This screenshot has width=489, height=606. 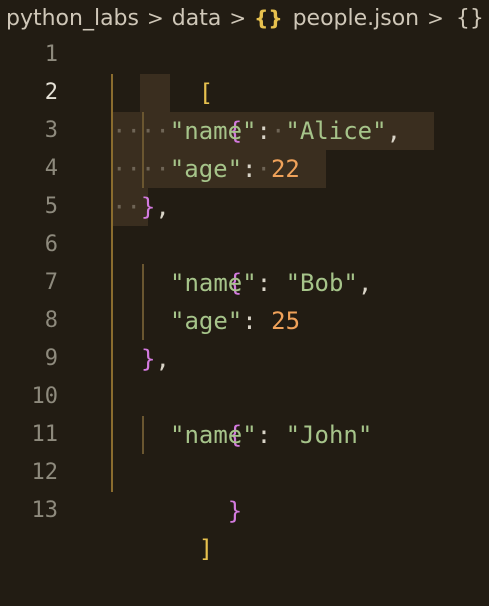 I want to click on line-number: 7, so click(x=51, y=282).